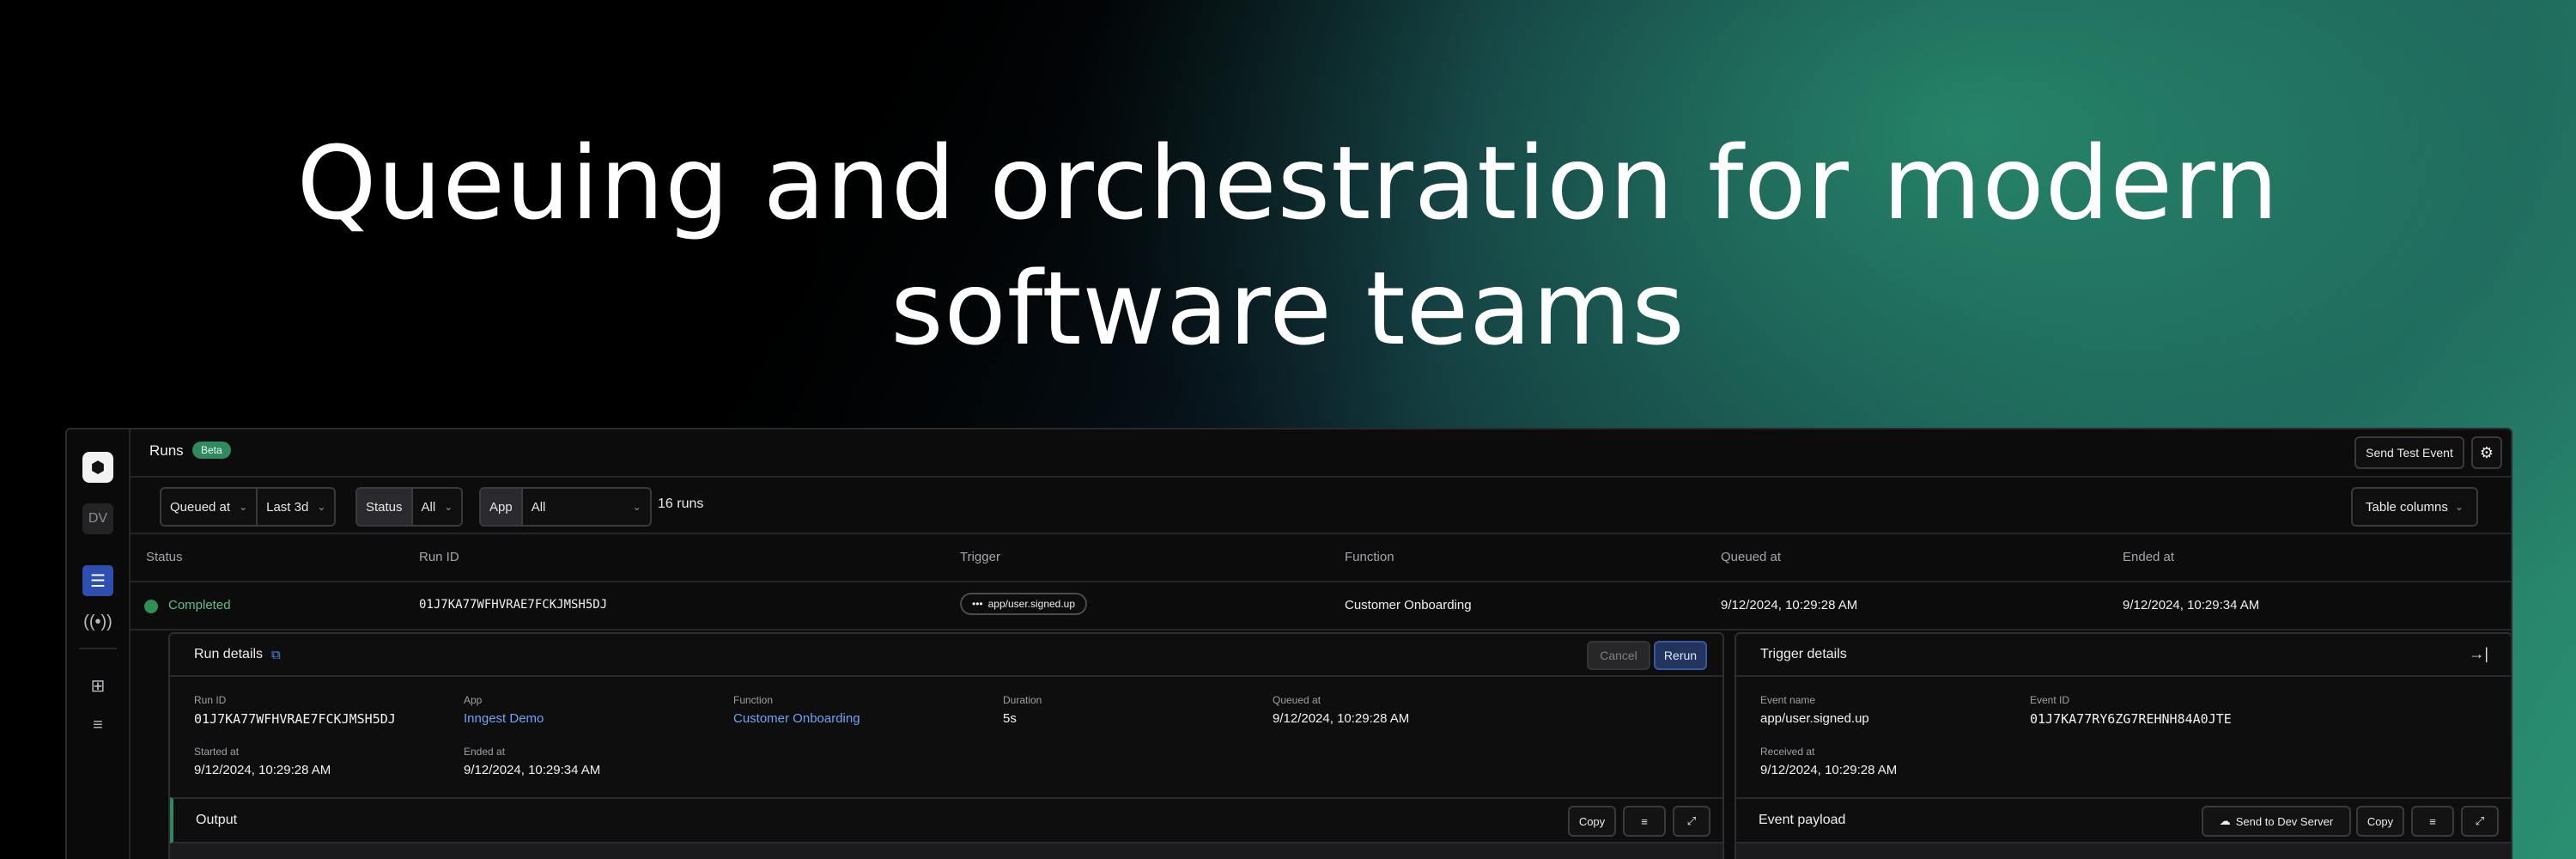 Image resolution: width=2576 pixels, height=859 pixels. What do you see at coordinates (2225, 821) in the screenshot?
I see `cloud-upload-icon: ☁` at bounding box center [2225, 821].